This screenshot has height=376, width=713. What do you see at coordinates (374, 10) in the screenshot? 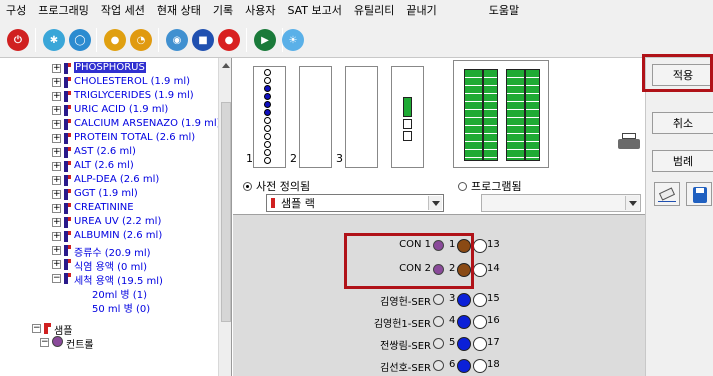
I see `menu-item-utility: 유틸리티` at bounding box center [374, 10].